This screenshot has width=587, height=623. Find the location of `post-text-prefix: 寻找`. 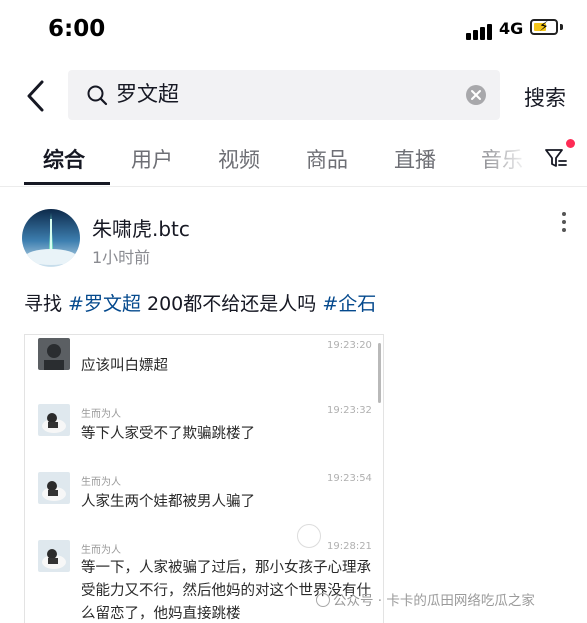

post-text-prefix: 寻找 is located at coordinates (46, 304).